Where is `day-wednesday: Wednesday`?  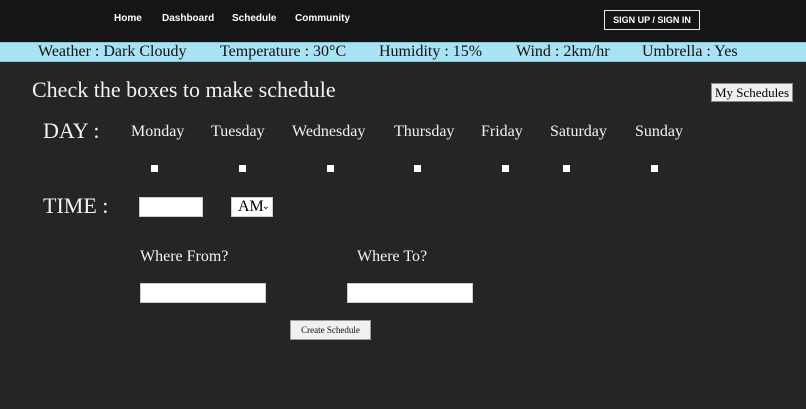 day-wednesday: Wednesday is located at coordinates (329, 131).